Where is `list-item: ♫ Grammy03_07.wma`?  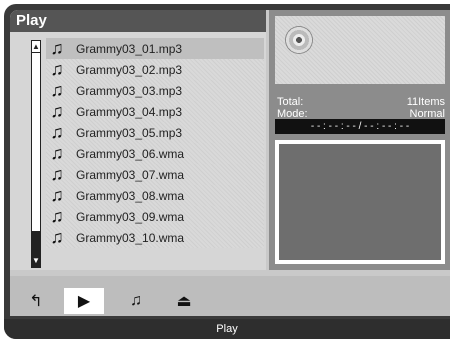 list-item: ♫ Grammy03_07.wma is located at coordinates (155, 174).